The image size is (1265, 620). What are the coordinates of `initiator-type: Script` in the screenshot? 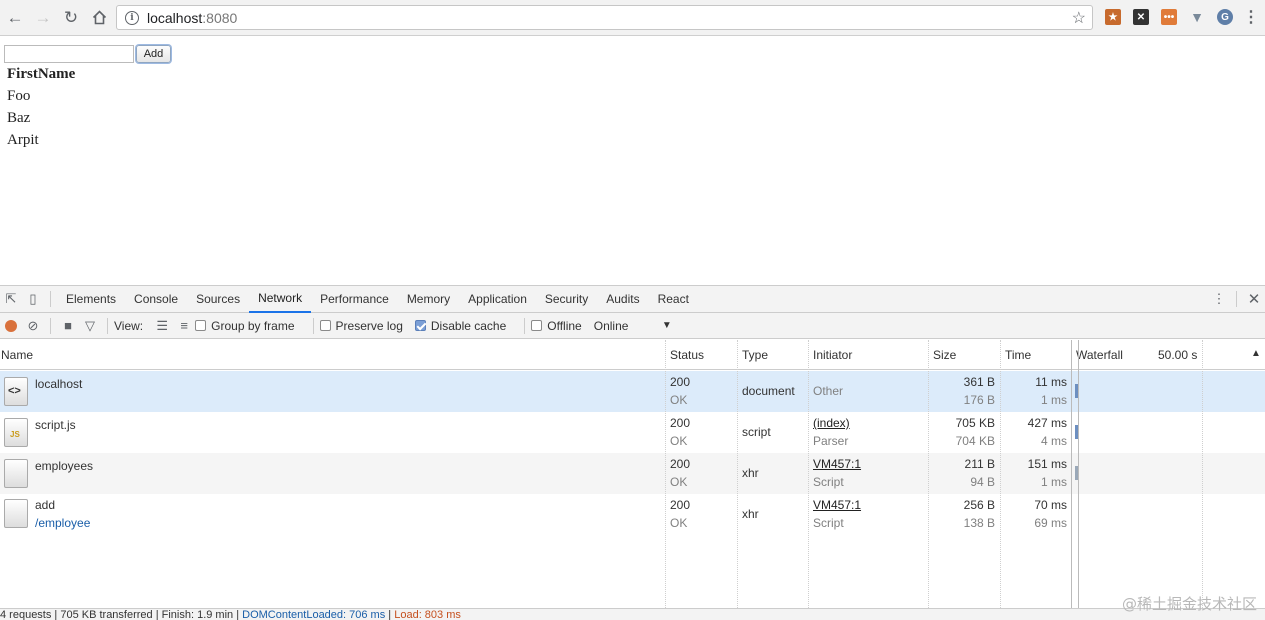 It's located at (828, 523).